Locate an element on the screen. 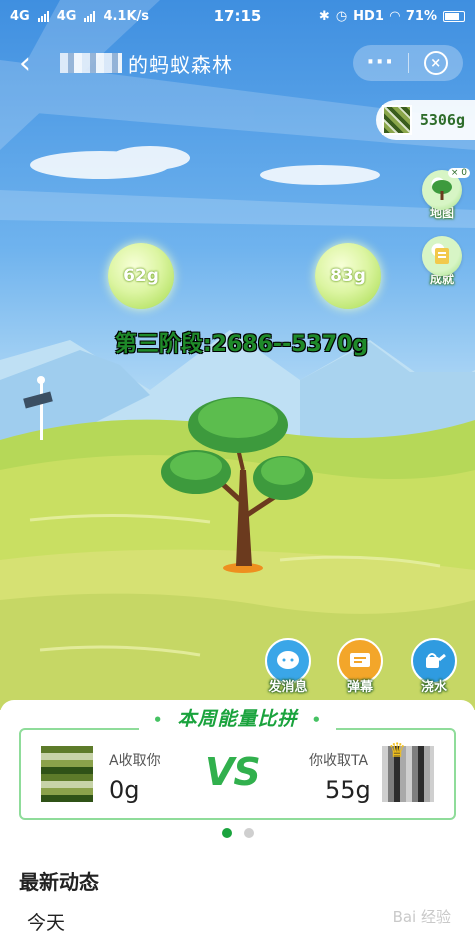 This screenshot has width=475, height=950. friend-avatar is located at coordinates (67, 774).